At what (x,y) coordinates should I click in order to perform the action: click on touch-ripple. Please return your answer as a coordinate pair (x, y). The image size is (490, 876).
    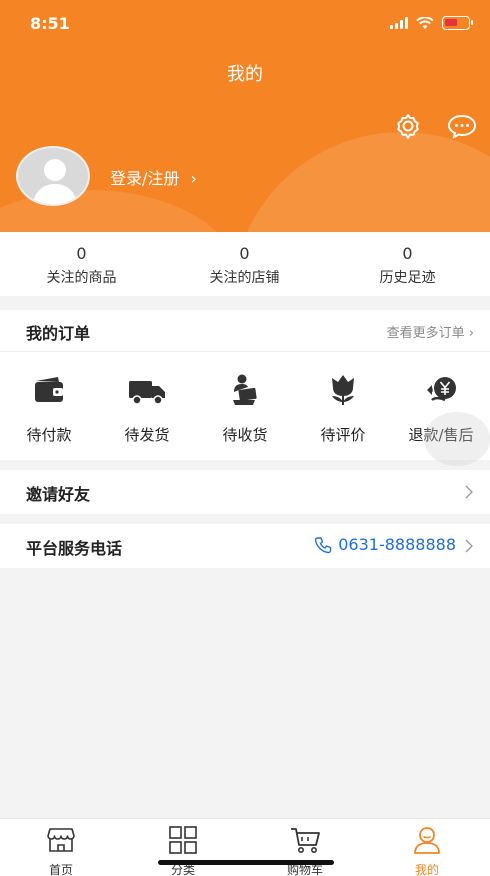
    Looking at the image, I should click on (457, 439).